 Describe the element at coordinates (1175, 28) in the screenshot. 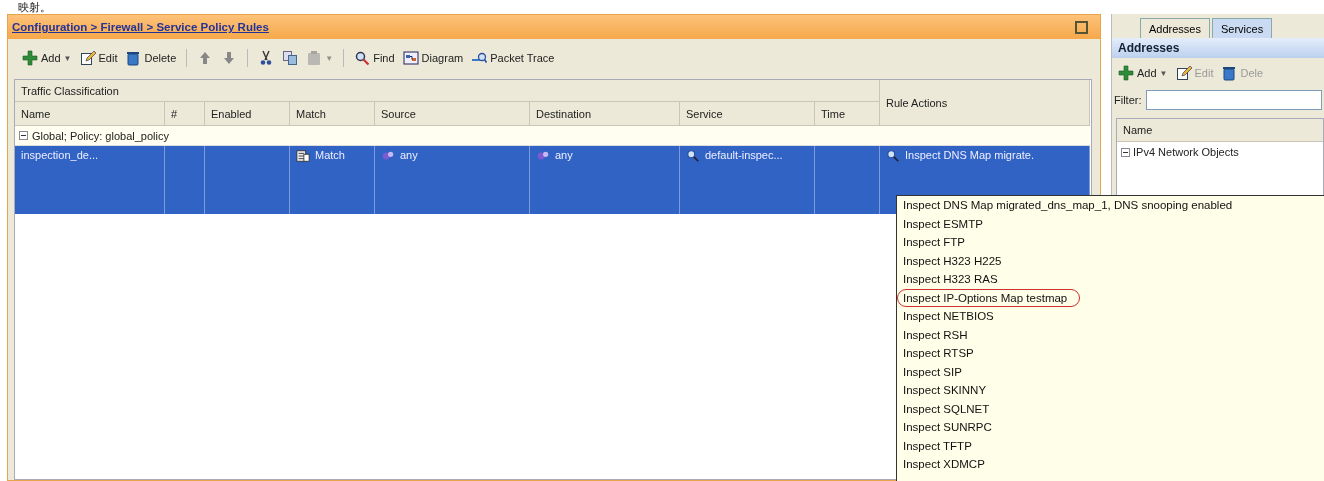

I see `tab: Addresses` at that location.